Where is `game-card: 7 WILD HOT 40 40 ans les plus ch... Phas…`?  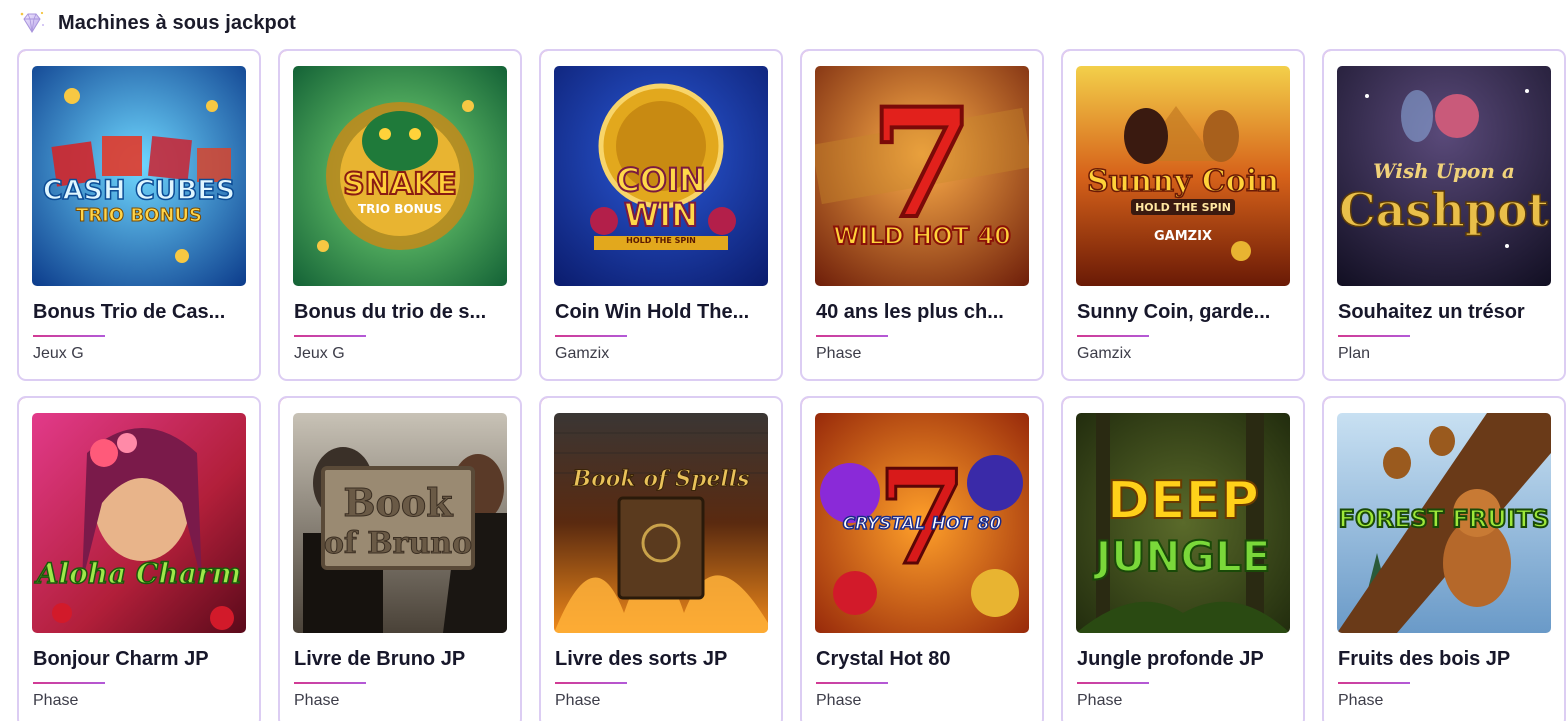
game-card: 7 WILD HOT 40 40 ans les plus ch... Phas… is located at coordinates (922, 215).